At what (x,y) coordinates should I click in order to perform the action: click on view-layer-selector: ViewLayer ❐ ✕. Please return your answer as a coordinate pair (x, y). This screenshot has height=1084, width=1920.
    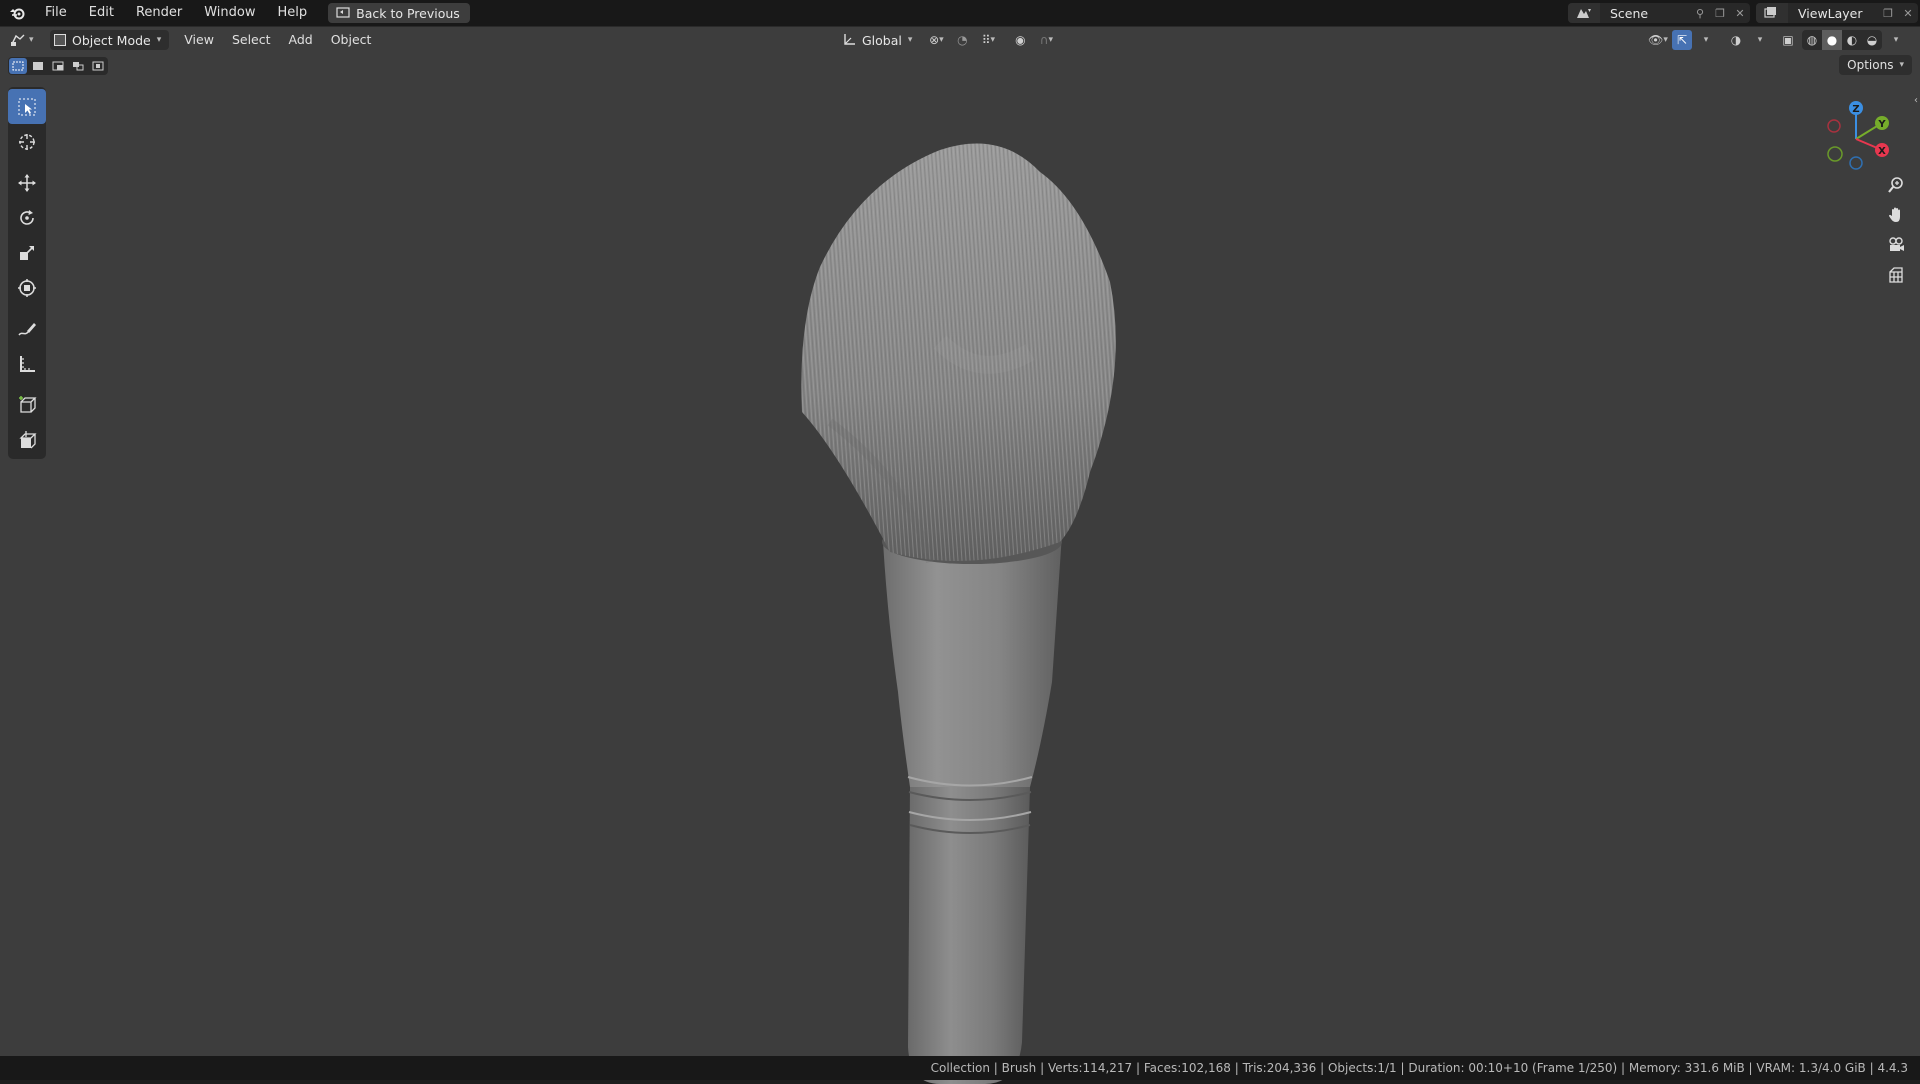
    Looking at the image, I should click on (1837, 13).